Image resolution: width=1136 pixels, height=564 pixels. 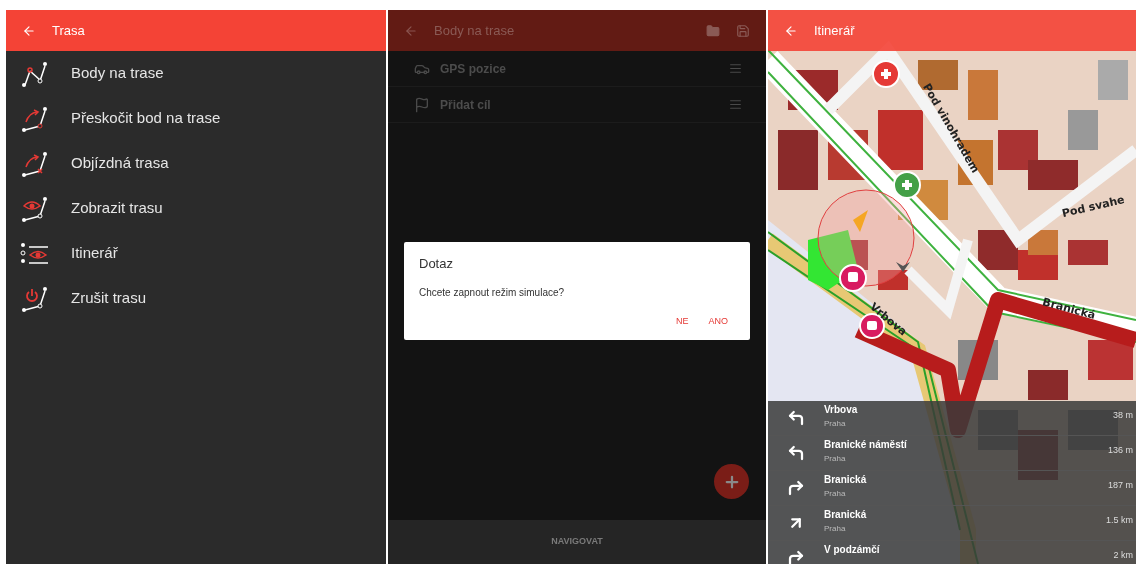 What do you see at coordinates (1120, 450) in the screenshot?
I see `step-distance: 136 m` at bounding box center [1120, 450].